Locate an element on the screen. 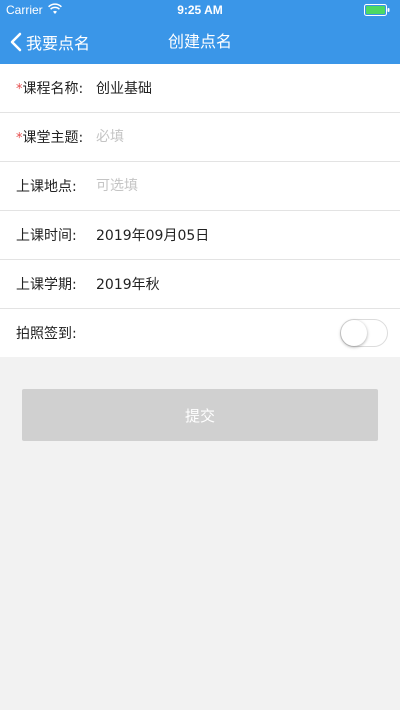  class-topic-input is located at coordinates (236, 137).